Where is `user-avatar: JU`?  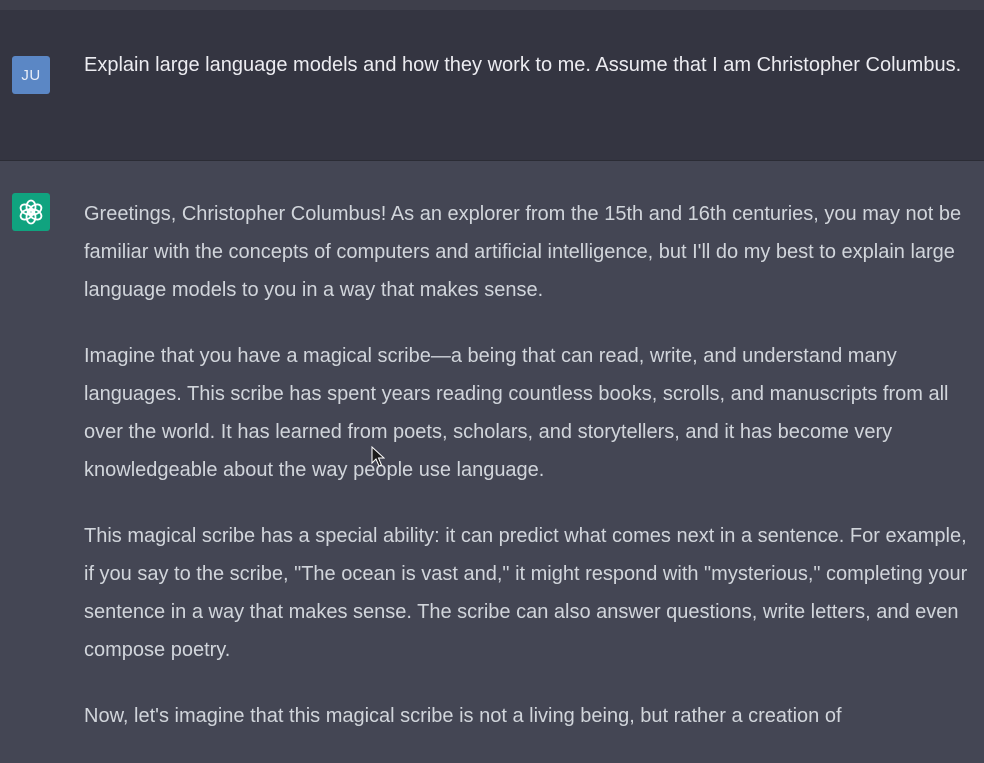
user-avatar: JU is located at coordinates (31, 75).